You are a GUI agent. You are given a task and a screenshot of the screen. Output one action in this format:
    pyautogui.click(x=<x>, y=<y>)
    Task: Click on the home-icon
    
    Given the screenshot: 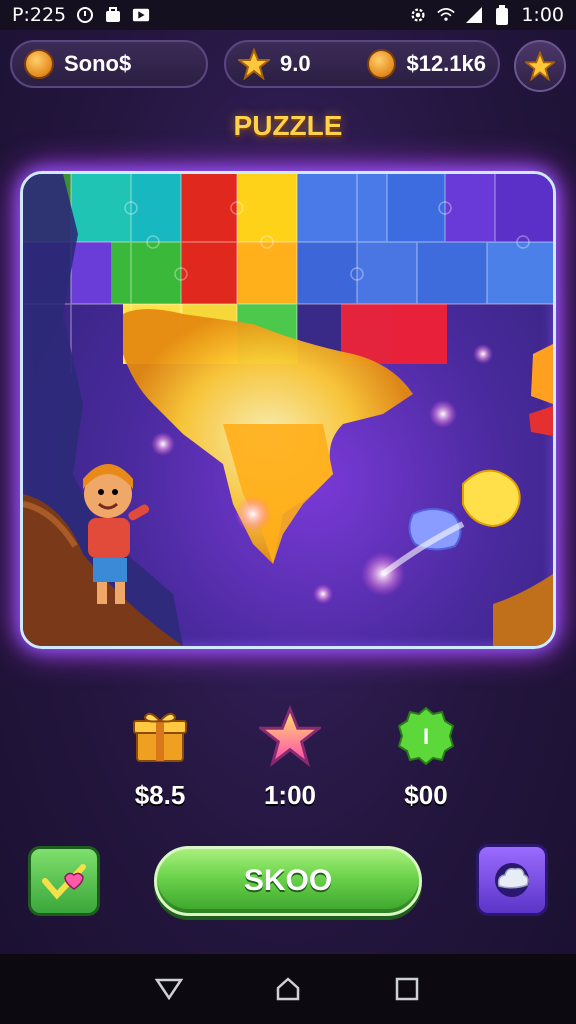 What is the action you would take?
    pyautogui.click(x=288, y=989)
    